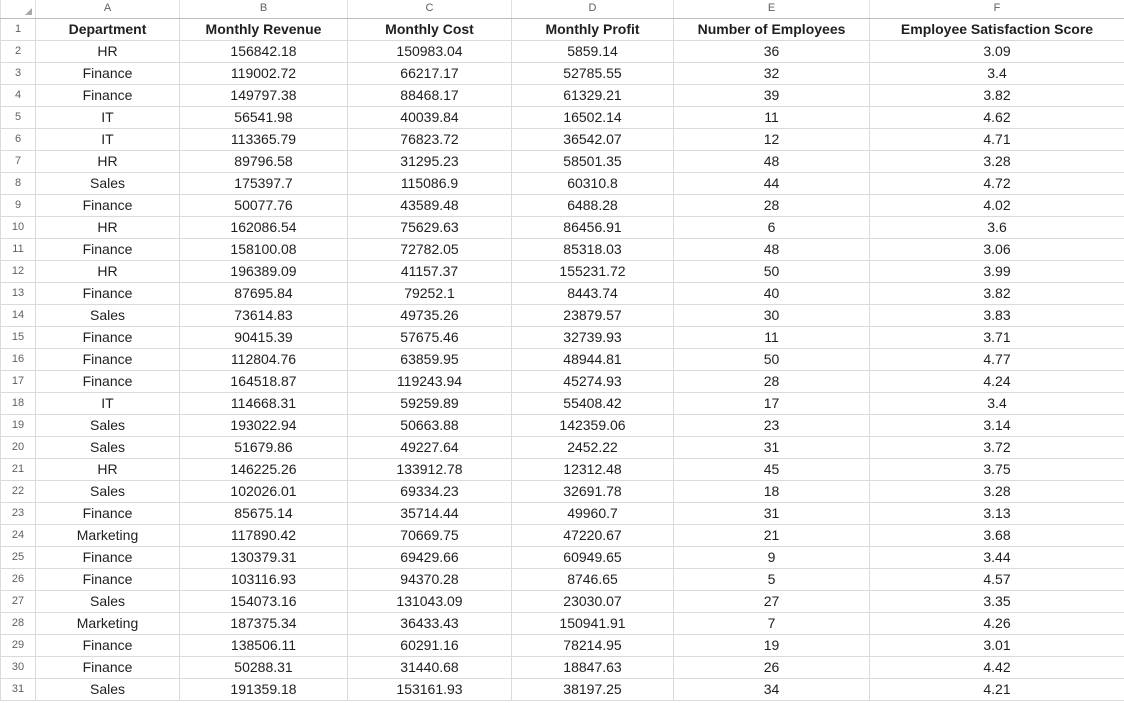 Image resolution: width=1124 pixels, height=703 pixels. Describe the element at coordinates (263, 425) in the screenshot. I see `cell-monthly-revenue: 193022.94` at that location.